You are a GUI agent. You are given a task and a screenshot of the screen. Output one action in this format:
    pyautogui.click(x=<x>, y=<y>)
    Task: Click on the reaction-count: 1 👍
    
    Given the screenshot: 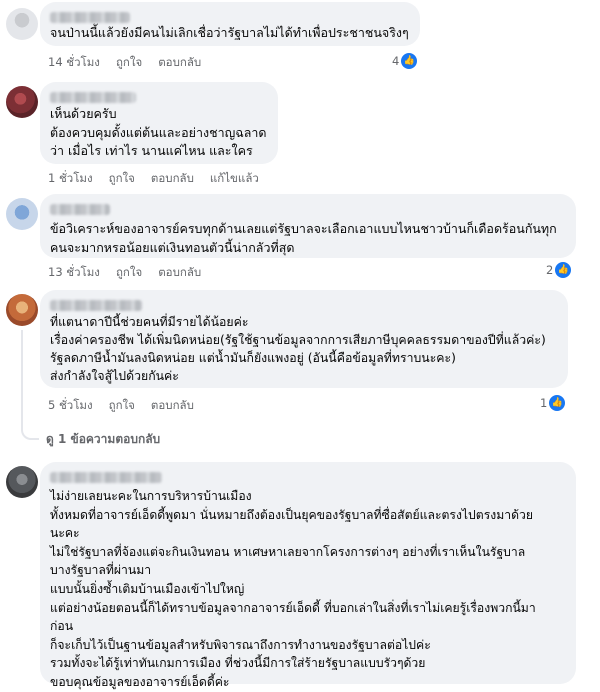 What is the action you would take?
    pyautogui.click(x=553, y=403)
    